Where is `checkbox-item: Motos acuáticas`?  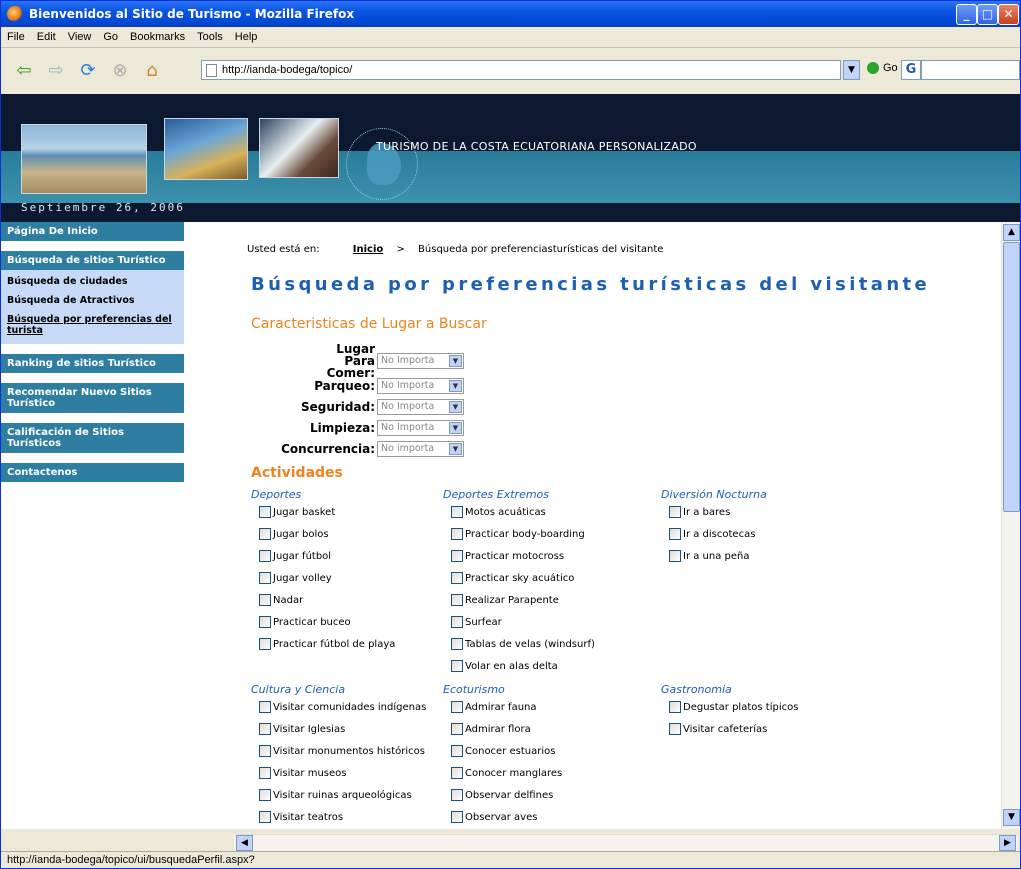
checkbox-item: Motos acuáticas is located at coordinates (498, 512).